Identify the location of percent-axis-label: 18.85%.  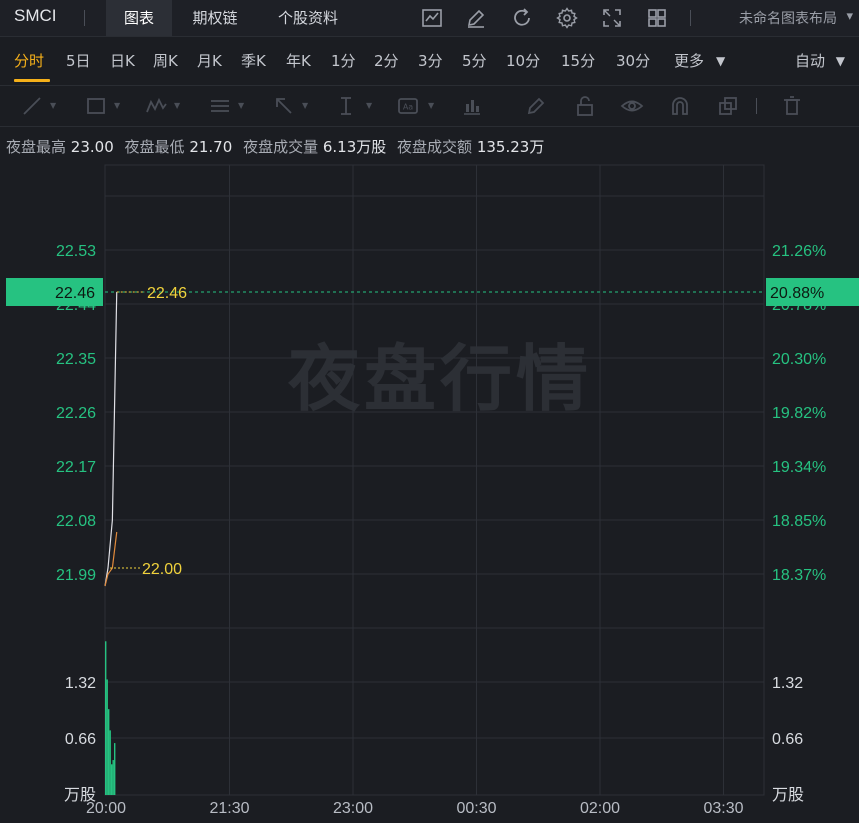
(799, 521).